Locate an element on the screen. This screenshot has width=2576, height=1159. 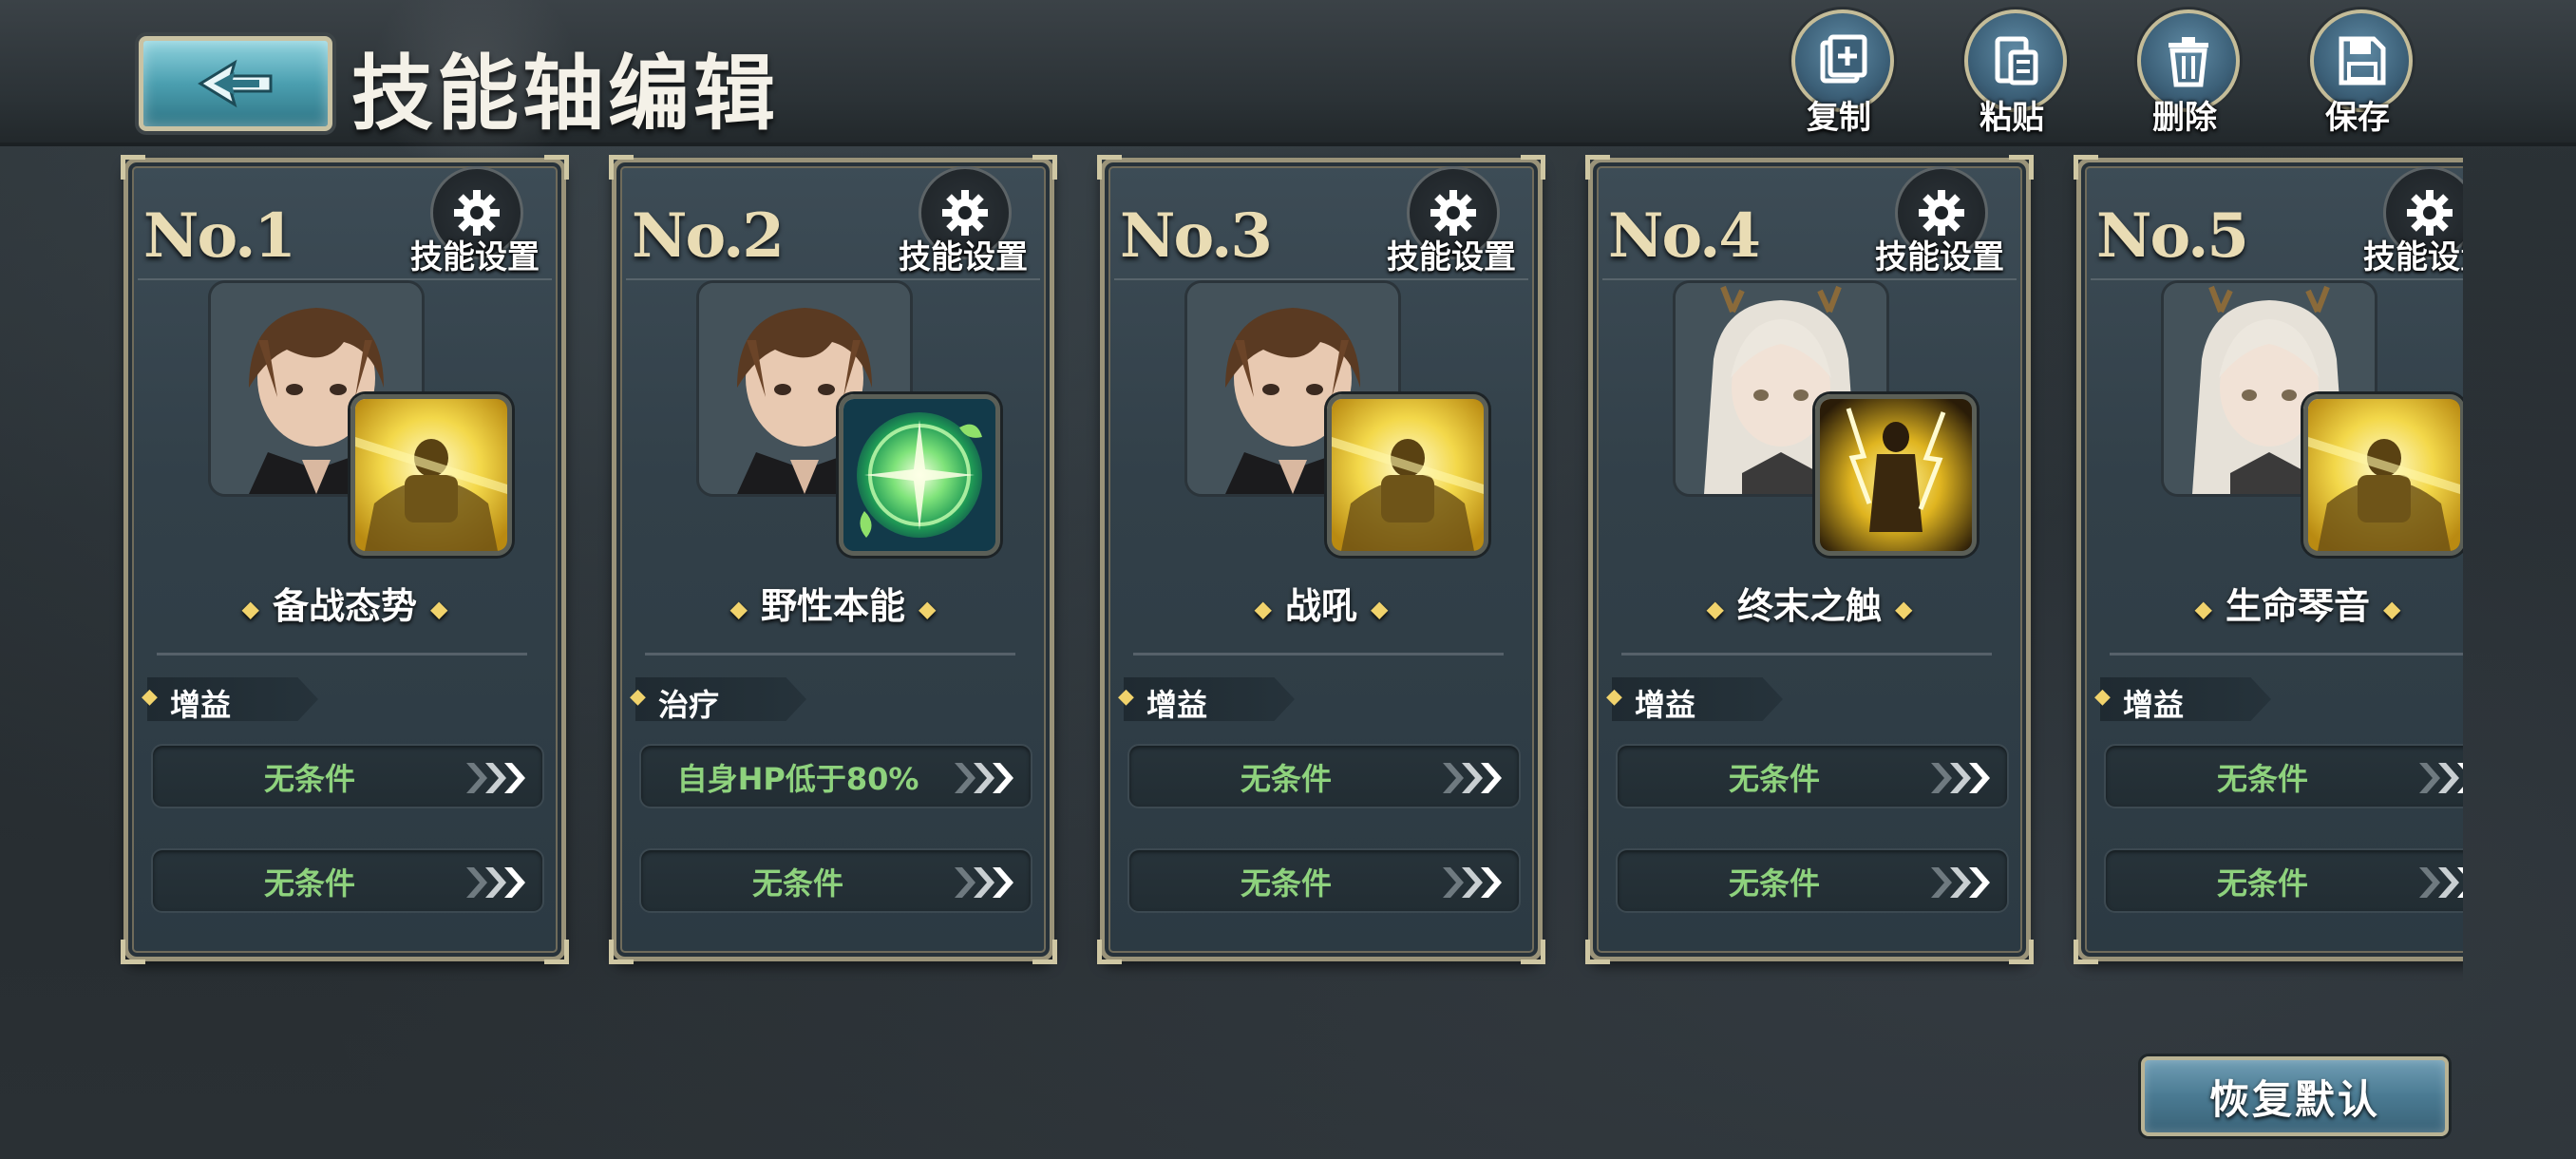
skill-name: ◆ 野性本能 ◆ is located at coordinates (833, 606).